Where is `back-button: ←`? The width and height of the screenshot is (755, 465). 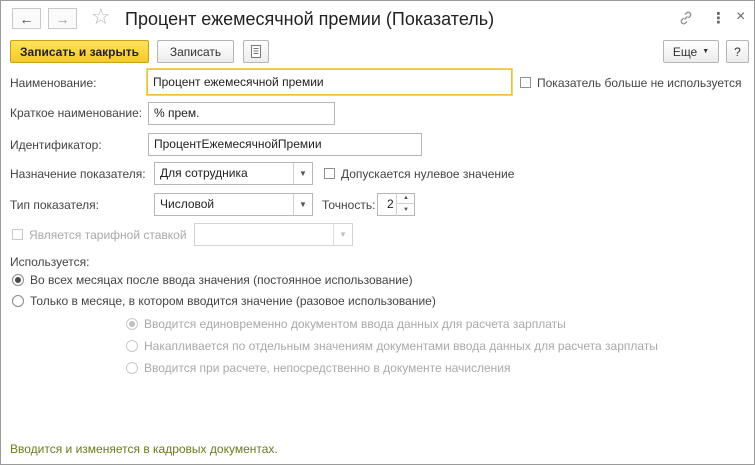
back-button: ← is located at coordinates (26, 18).